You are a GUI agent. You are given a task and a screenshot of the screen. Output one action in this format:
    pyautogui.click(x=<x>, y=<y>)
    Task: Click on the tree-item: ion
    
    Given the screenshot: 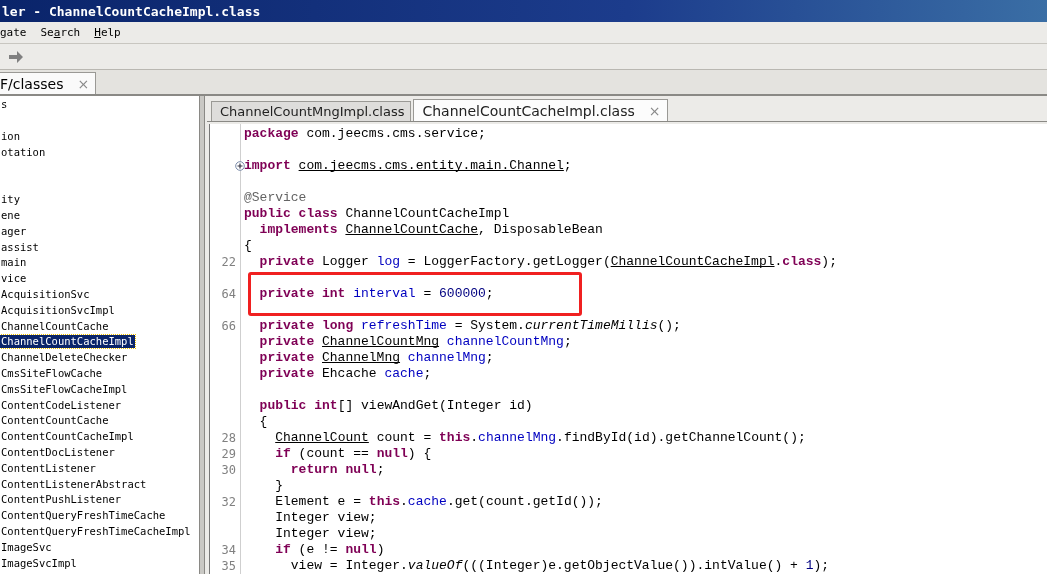 What is the action you would take?
    pyautogui.click(x=10, y=136)
    